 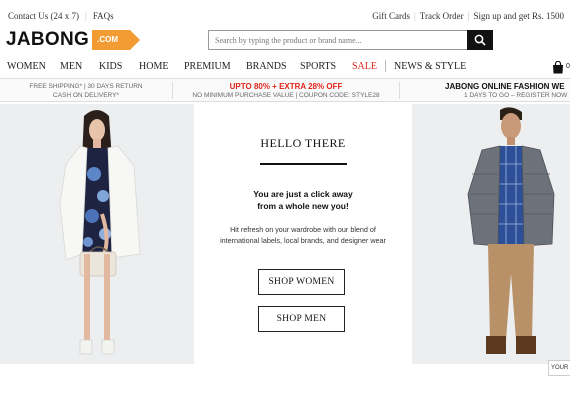 I want to click on offer-headline: UPTO 80% + EXTRA 28% OFF, so click(x=286, y=86).